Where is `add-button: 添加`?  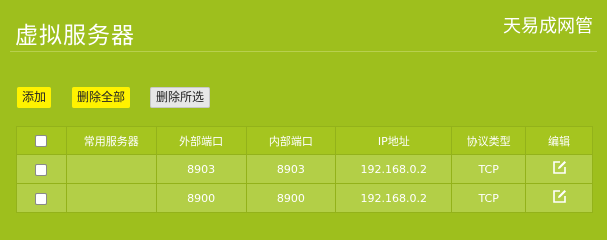
add-button: 添加 is located at coordinates (34, 97).